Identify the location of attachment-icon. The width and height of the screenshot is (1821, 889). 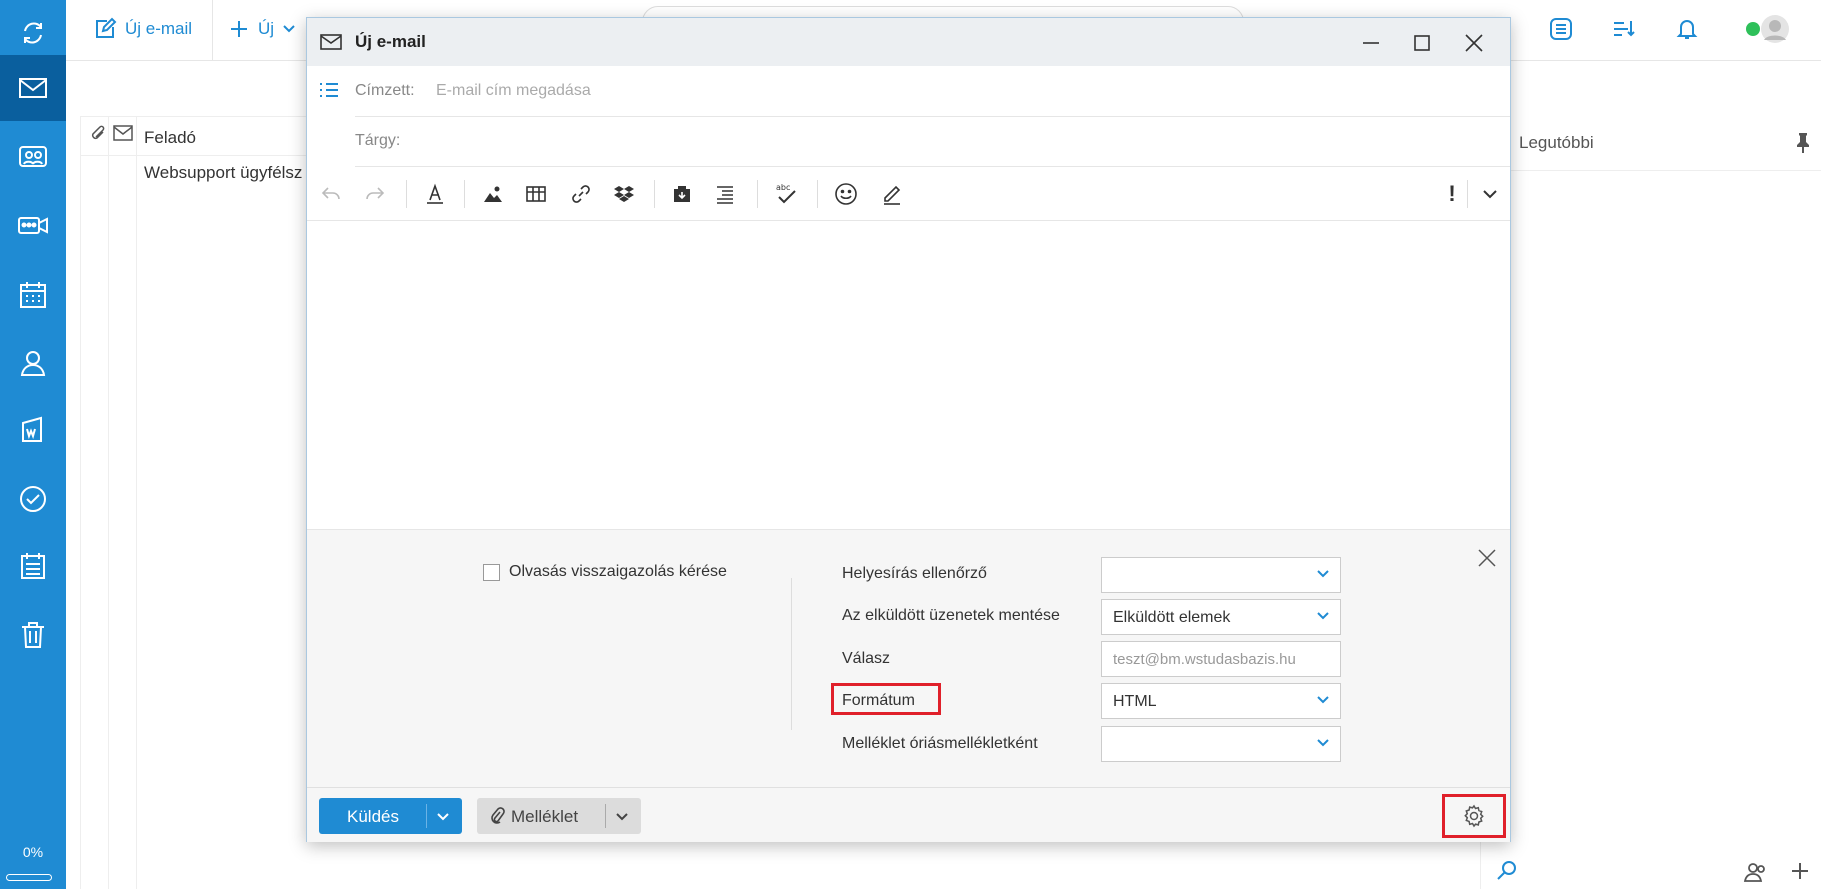
(98, 132).